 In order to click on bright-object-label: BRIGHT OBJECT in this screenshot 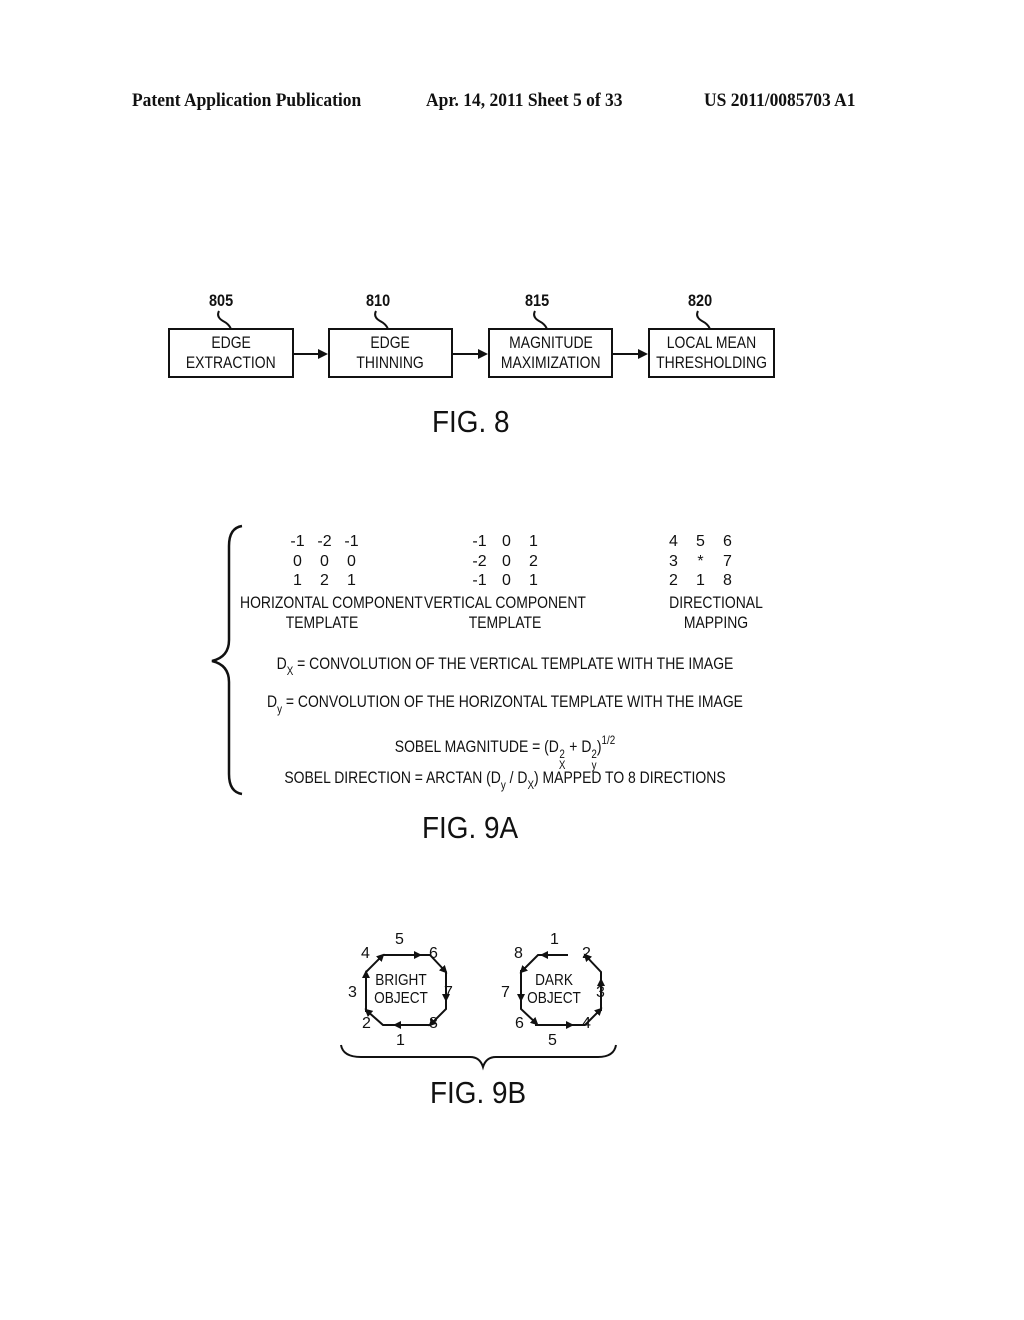, I will do `click(401, 990)`.